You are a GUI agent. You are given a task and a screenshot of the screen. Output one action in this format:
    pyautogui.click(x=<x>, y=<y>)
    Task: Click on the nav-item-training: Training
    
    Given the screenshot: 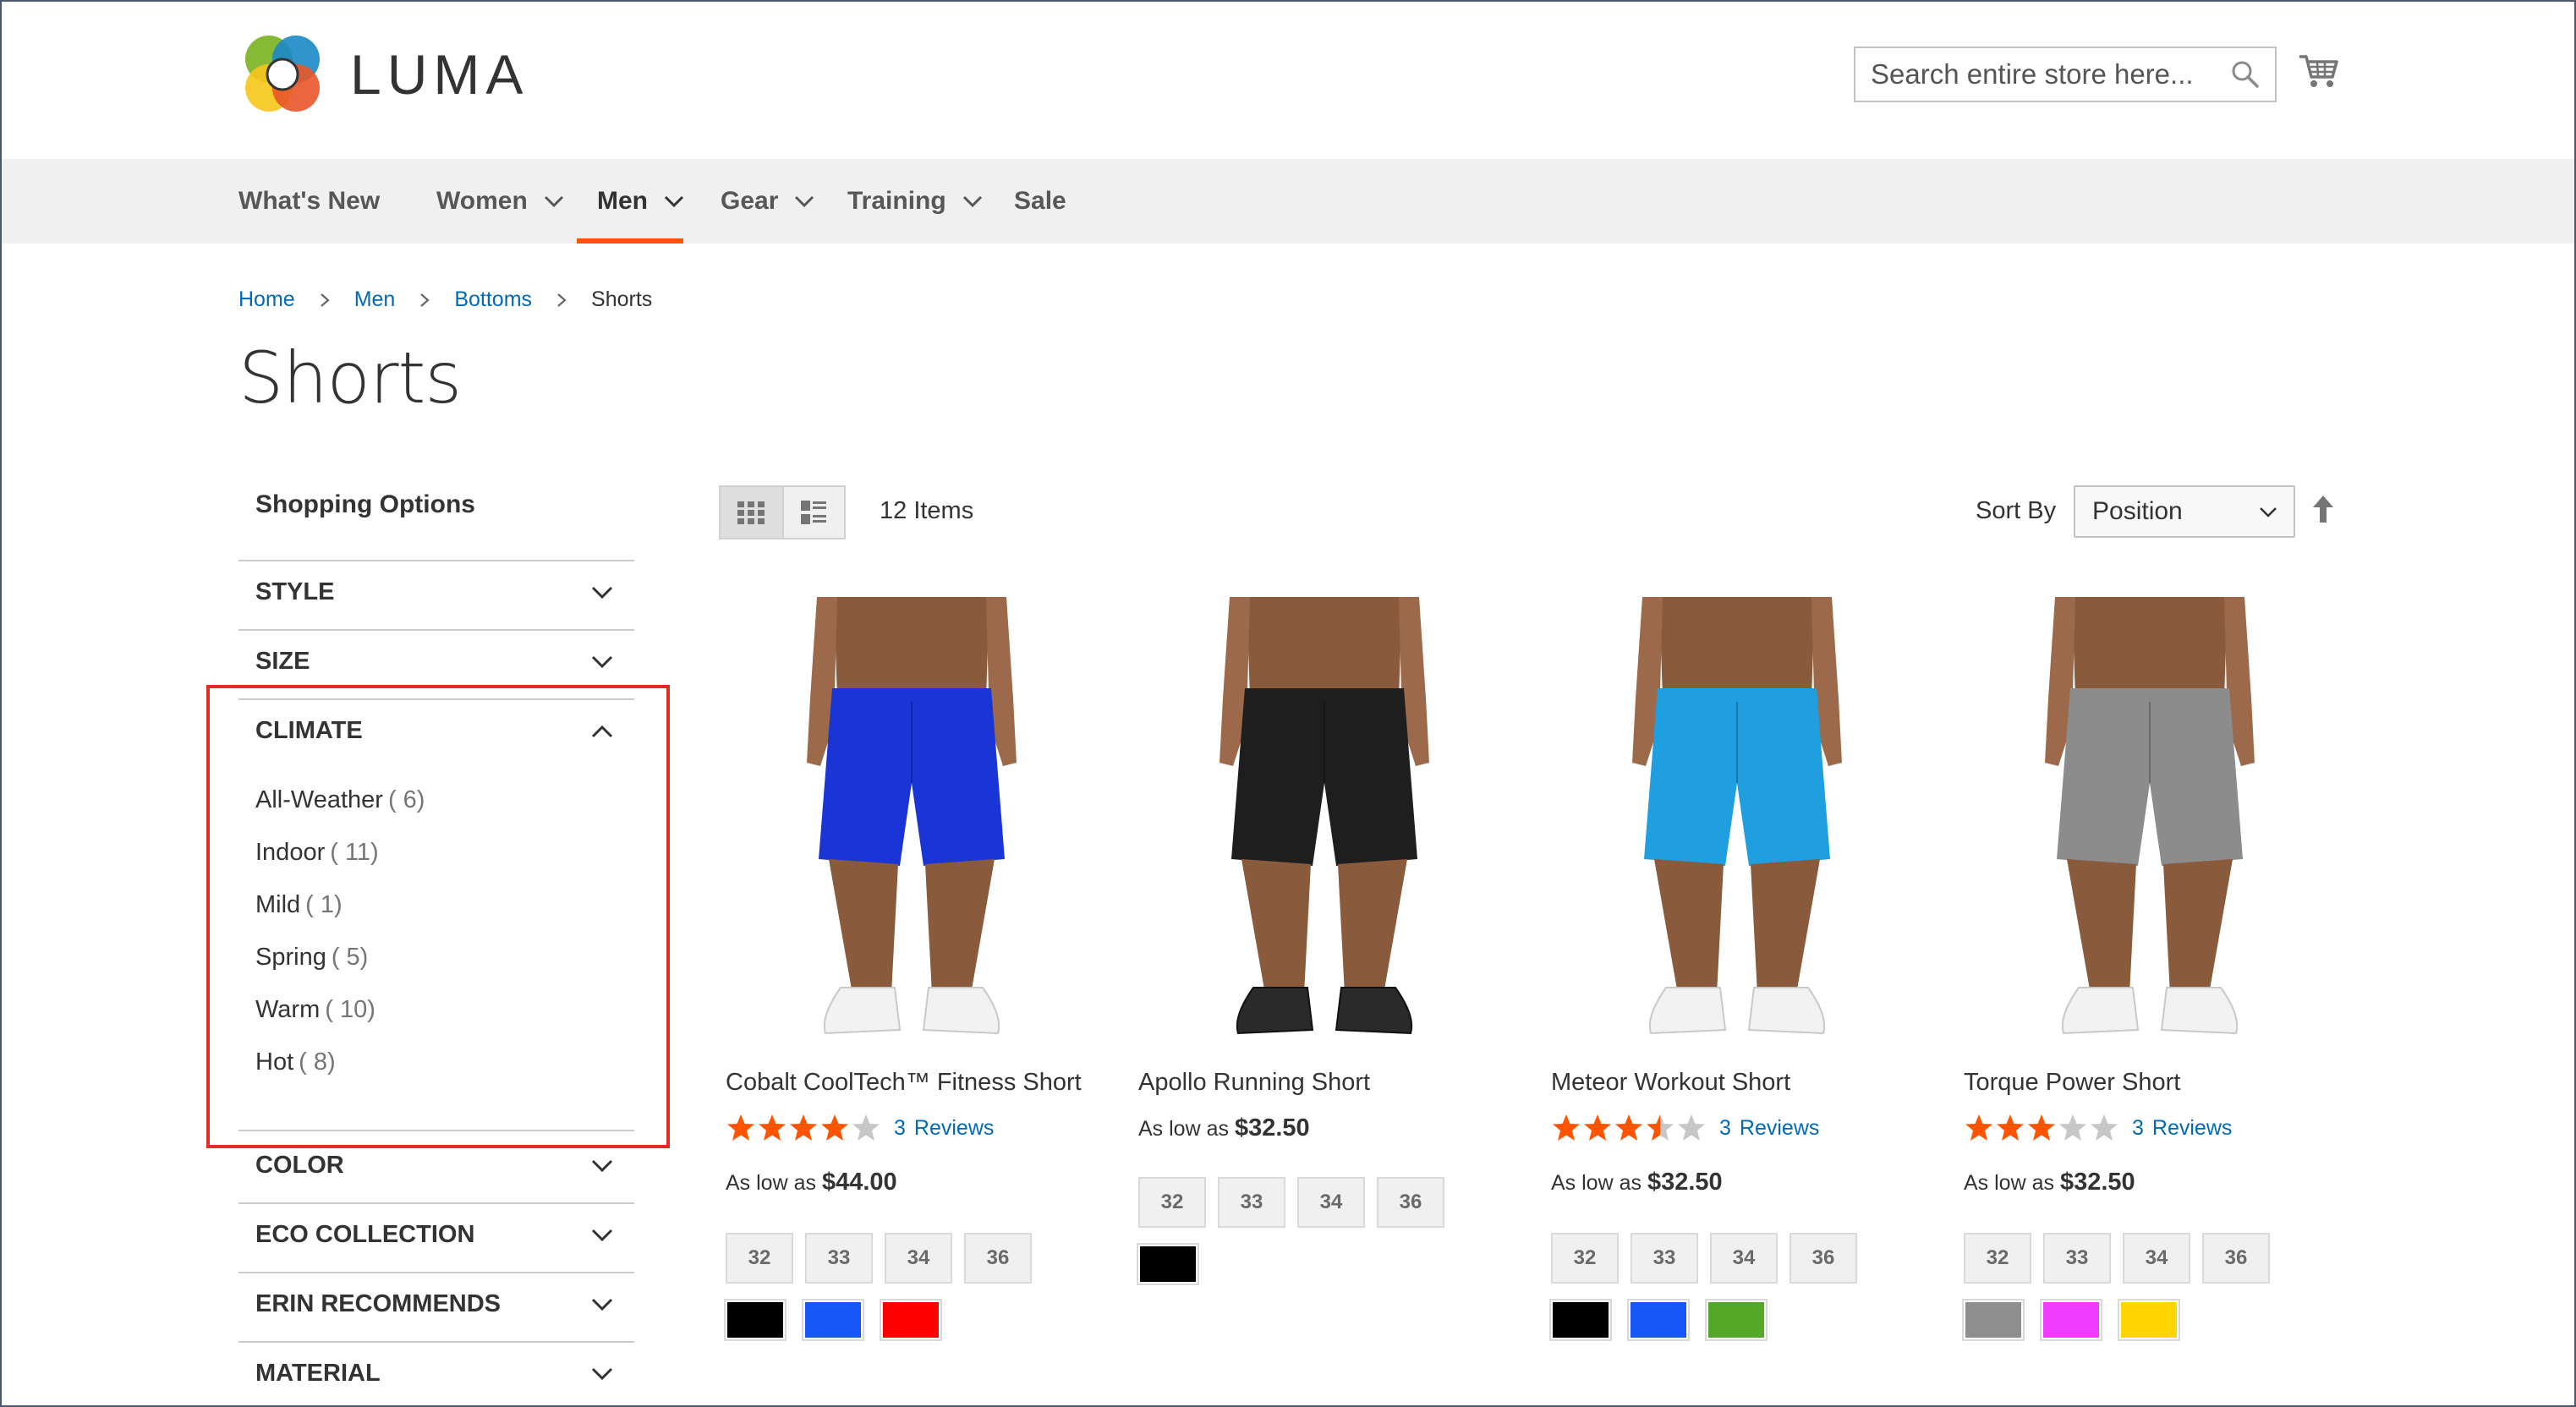 What is the action you would take?
    pyautogui.click(x=915, y=201)
    